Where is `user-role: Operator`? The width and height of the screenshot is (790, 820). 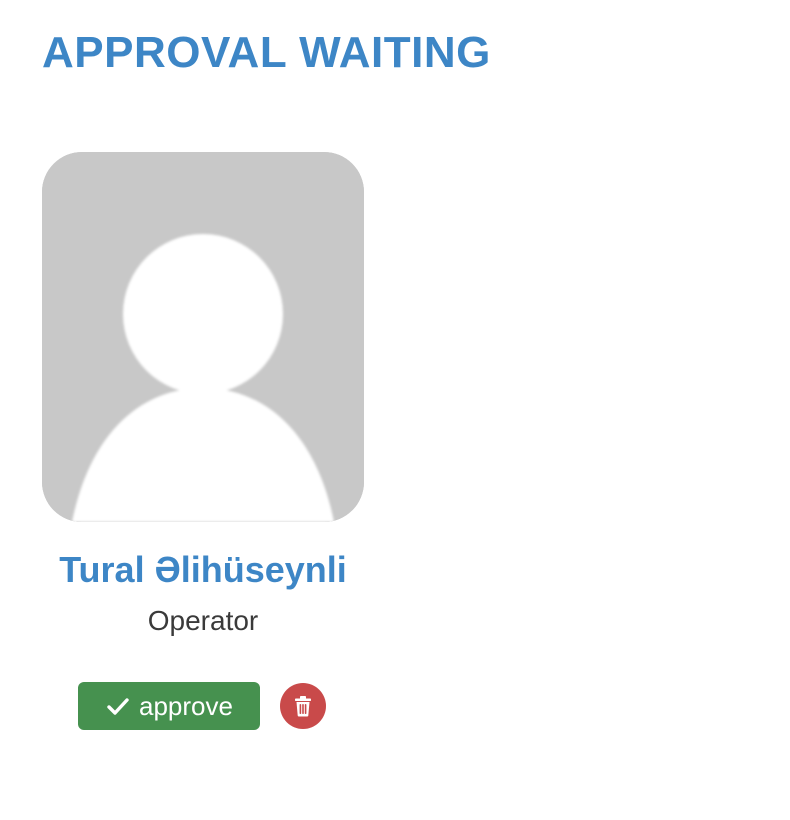 user-role: Operator is located at coordinates (203, 620).